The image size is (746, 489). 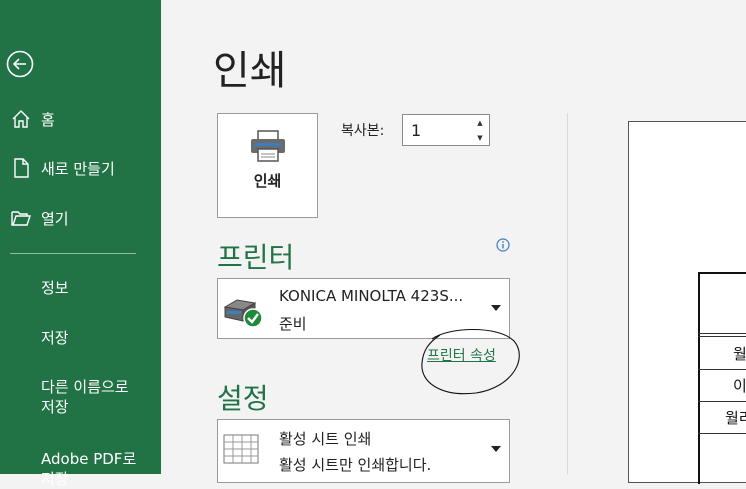 I want to click on info-icon, so click(x=503, y=246).